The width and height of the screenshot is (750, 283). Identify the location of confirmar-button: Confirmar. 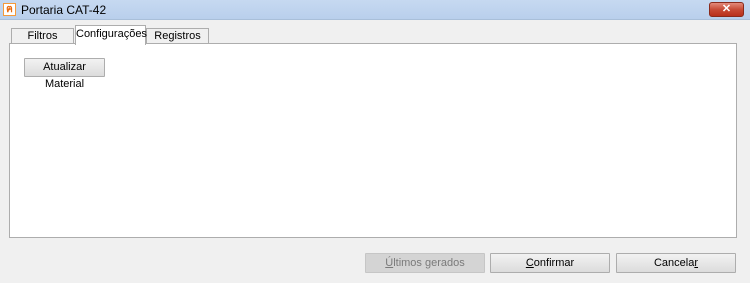
(550, 263).